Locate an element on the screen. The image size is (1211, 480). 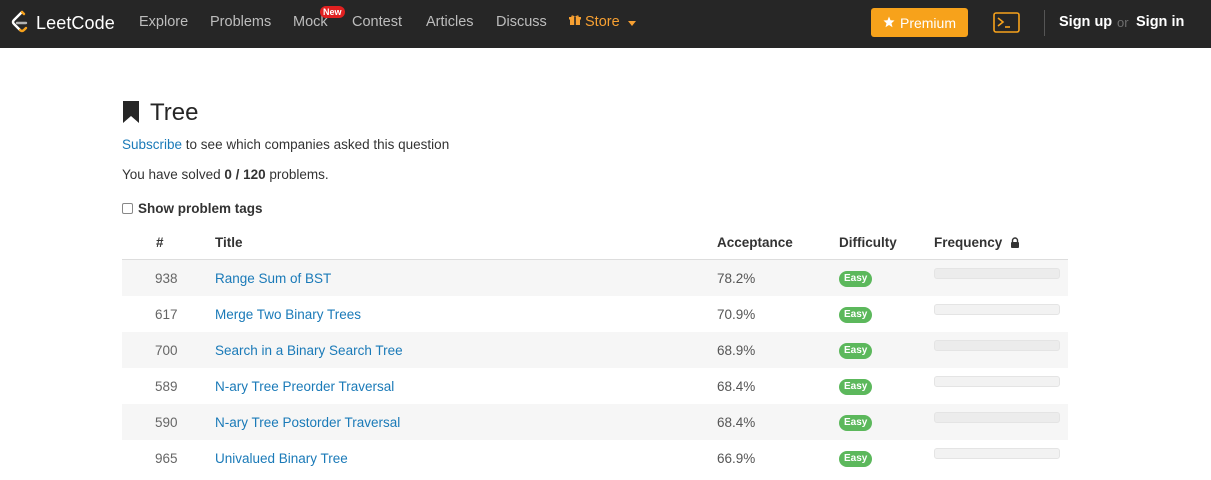
table-row: 938 Range Sum of BST 78.2% Easy is located at coordinates (595, 278).